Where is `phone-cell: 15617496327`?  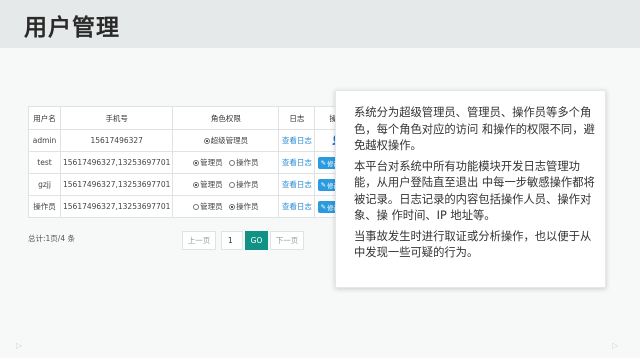
phone-cell: 15617496327 is located at coordinates (116, 140).